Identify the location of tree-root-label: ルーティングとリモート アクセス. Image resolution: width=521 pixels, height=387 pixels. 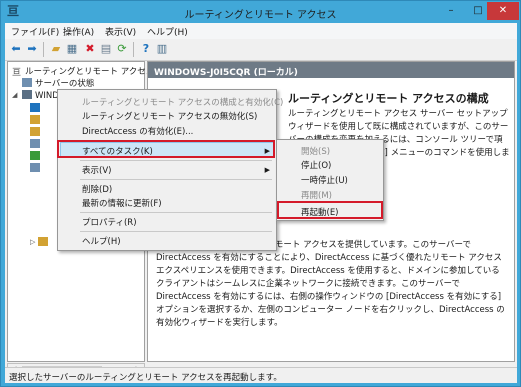
(90, 72).